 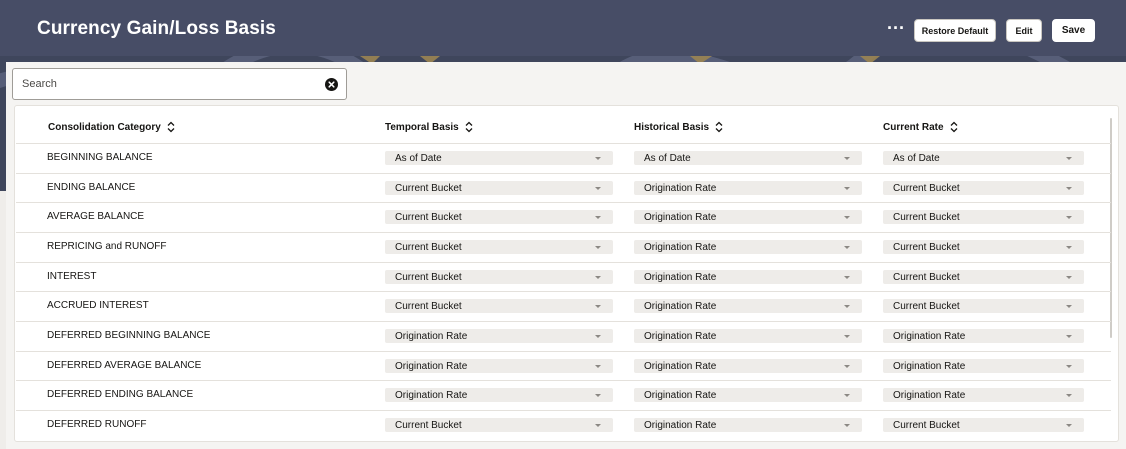 I want to click on search-field, so click(x=179, y=84).